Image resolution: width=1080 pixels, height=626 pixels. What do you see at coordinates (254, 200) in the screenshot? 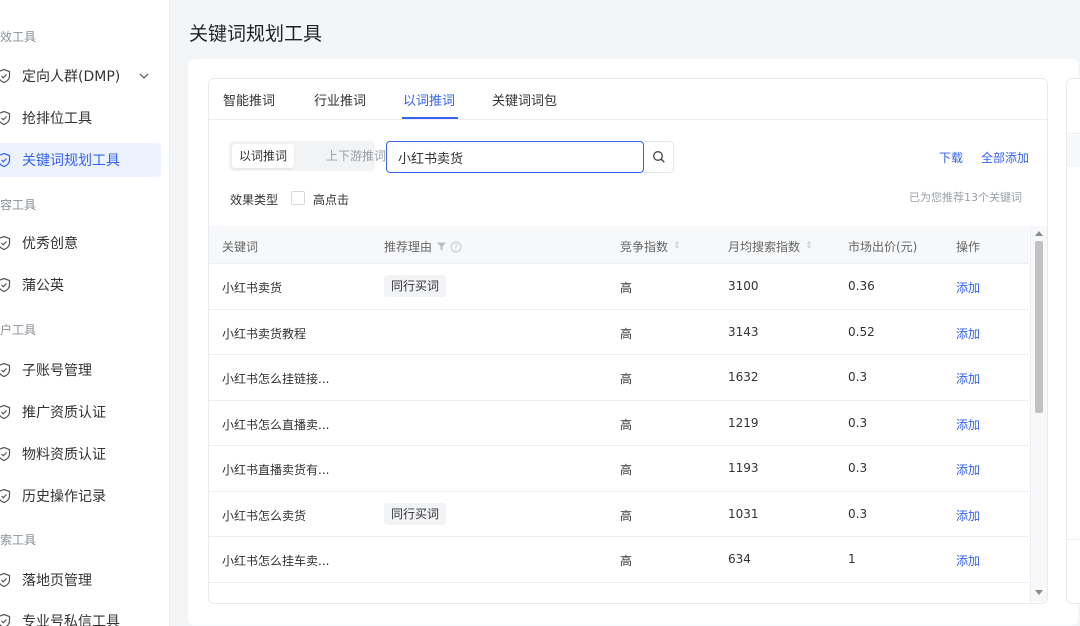
I see `effect-type-label: 效果类型` at bounding box center [254, 200].